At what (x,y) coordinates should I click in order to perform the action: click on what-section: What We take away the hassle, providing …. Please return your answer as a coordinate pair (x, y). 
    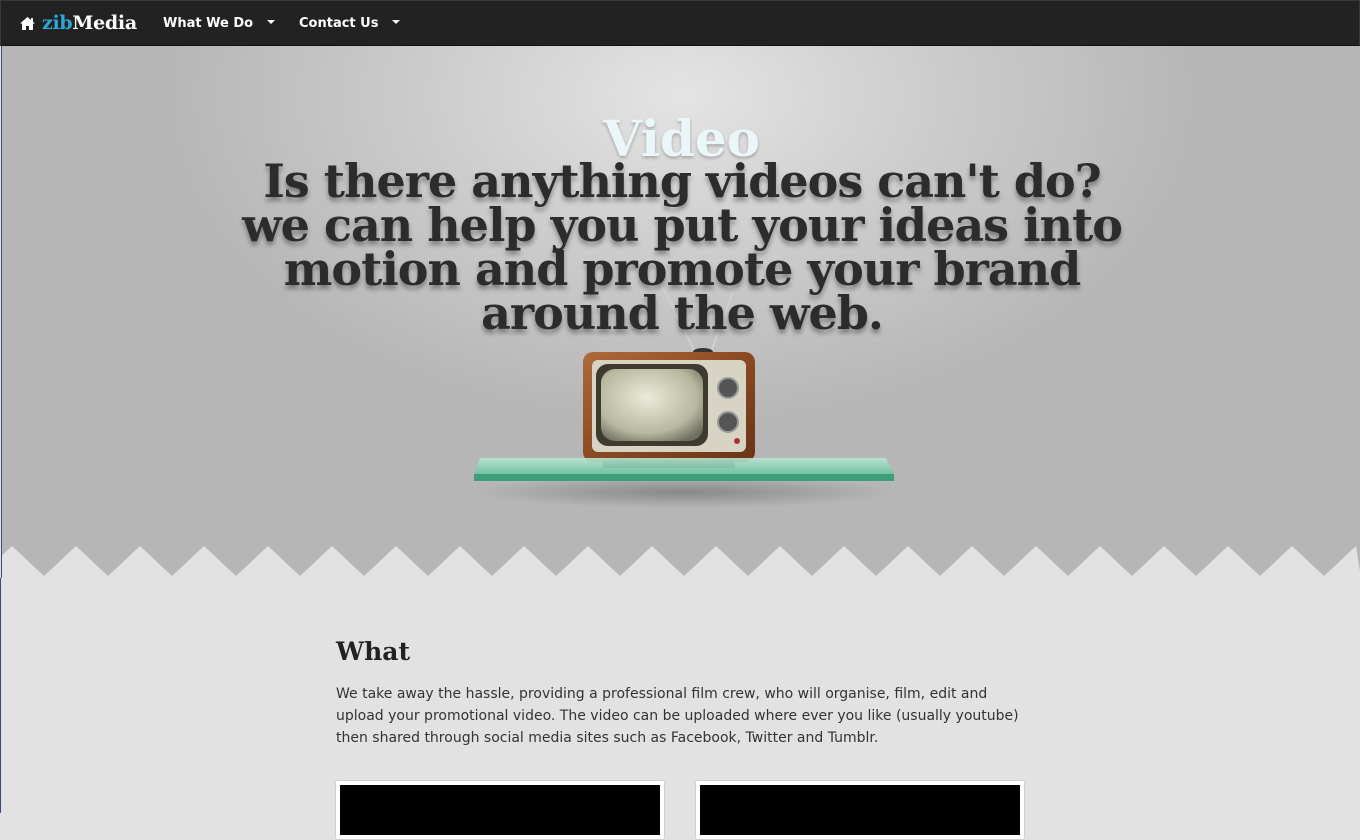
    Looking at the image, I should click on (686, 690).